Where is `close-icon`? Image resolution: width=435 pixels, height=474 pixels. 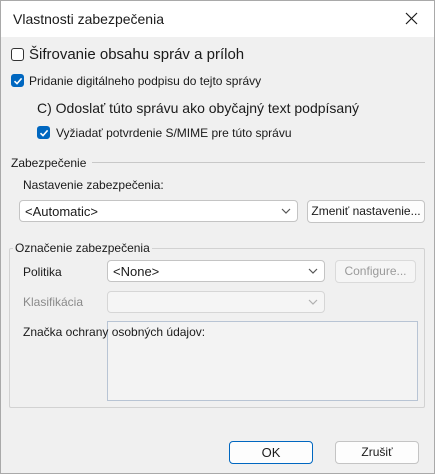
close-icon is located at coordinates (411, 18).